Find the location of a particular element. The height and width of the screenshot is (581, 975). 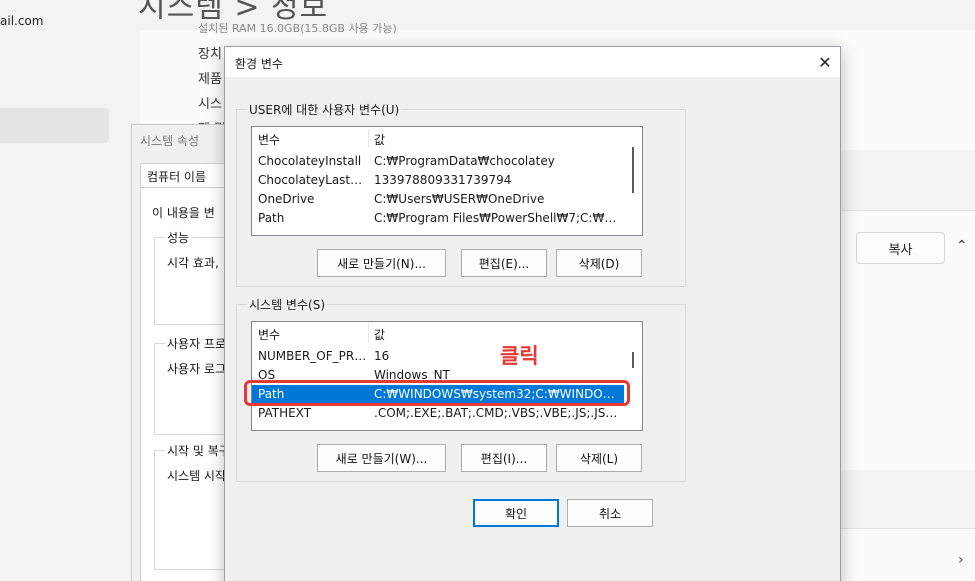

startup-recovery-group-label: 시작 및 복구 is located at coordinates (198, 450).